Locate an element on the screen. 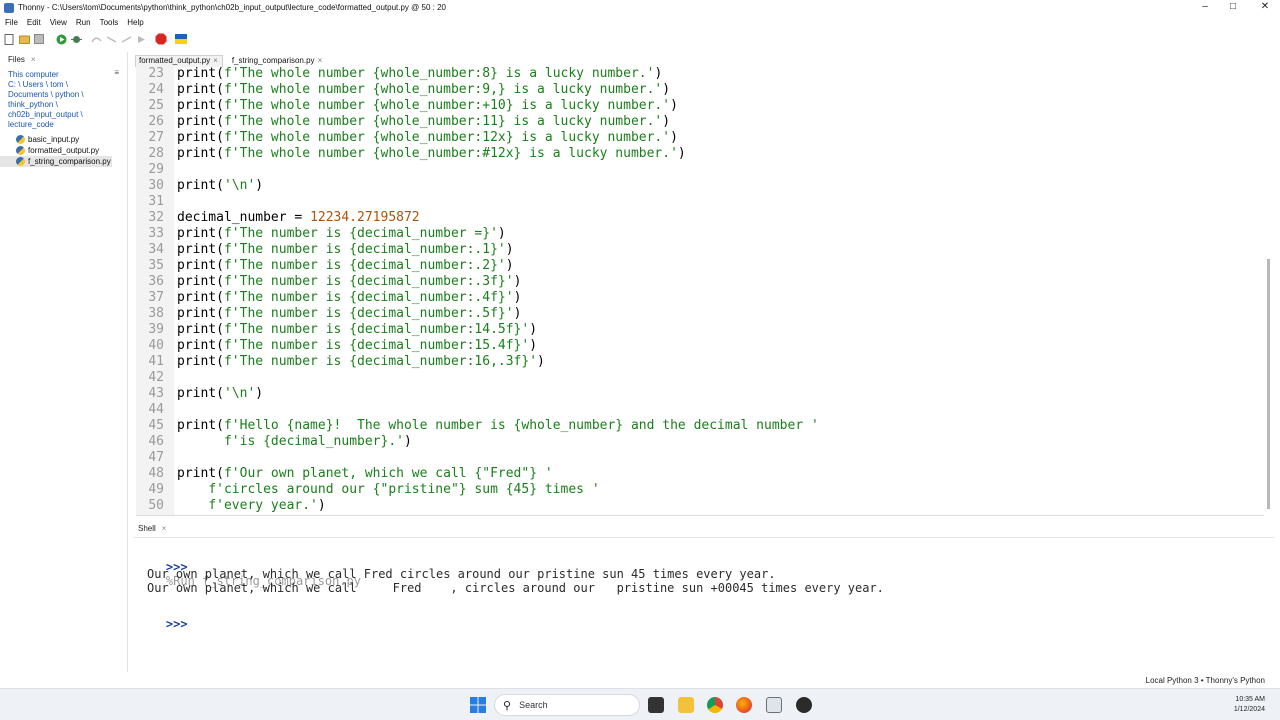 The image size is (1280, 720). code-line: 32 decimal_number = 12234.27195872 is located at coordinates (696, 218).